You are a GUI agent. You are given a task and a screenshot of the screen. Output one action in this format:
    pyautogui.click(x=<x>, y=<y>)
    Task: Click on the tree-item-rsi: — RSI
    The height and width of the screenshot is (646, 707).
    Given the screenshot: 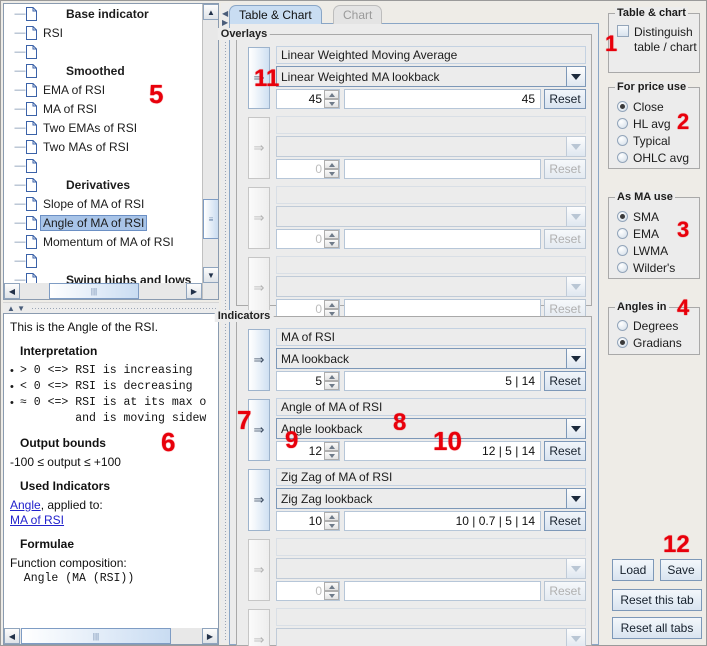 What is the action you would take?
    pyautogui.click(x=103, y=32)
    